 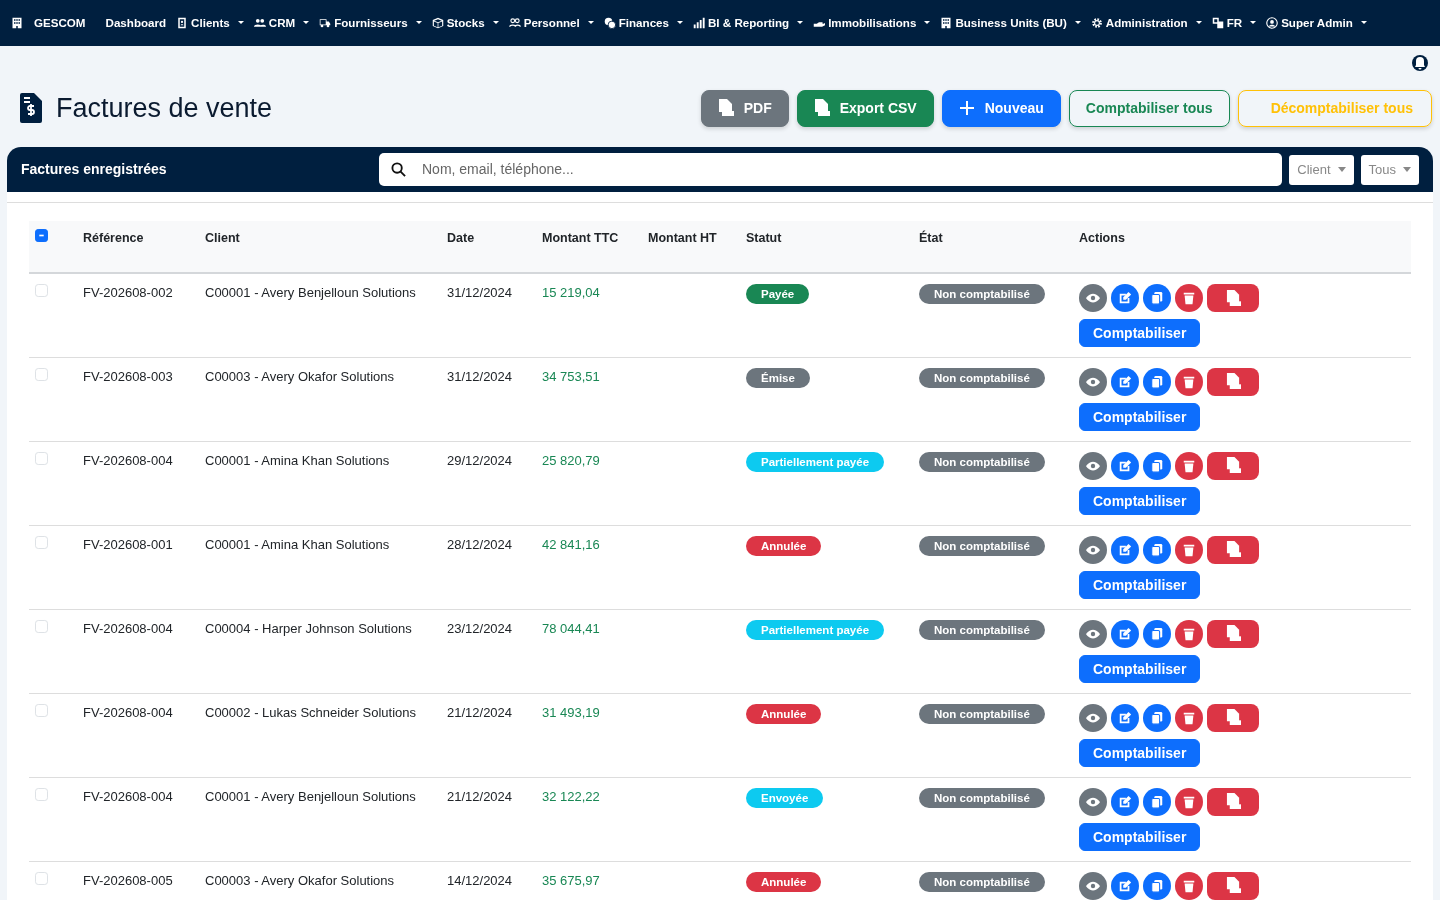 I want to click on select-all-checkbox, so click(x=41, y=235).